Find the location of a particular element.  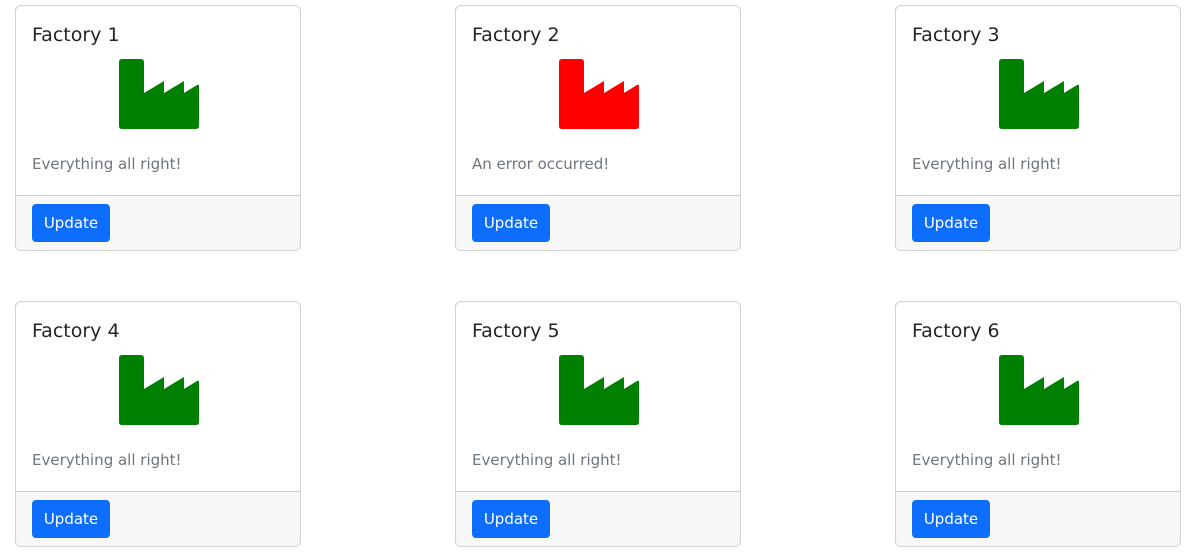

card-body: Factory 5 Everything all right! is located at coordinates (598, 397).